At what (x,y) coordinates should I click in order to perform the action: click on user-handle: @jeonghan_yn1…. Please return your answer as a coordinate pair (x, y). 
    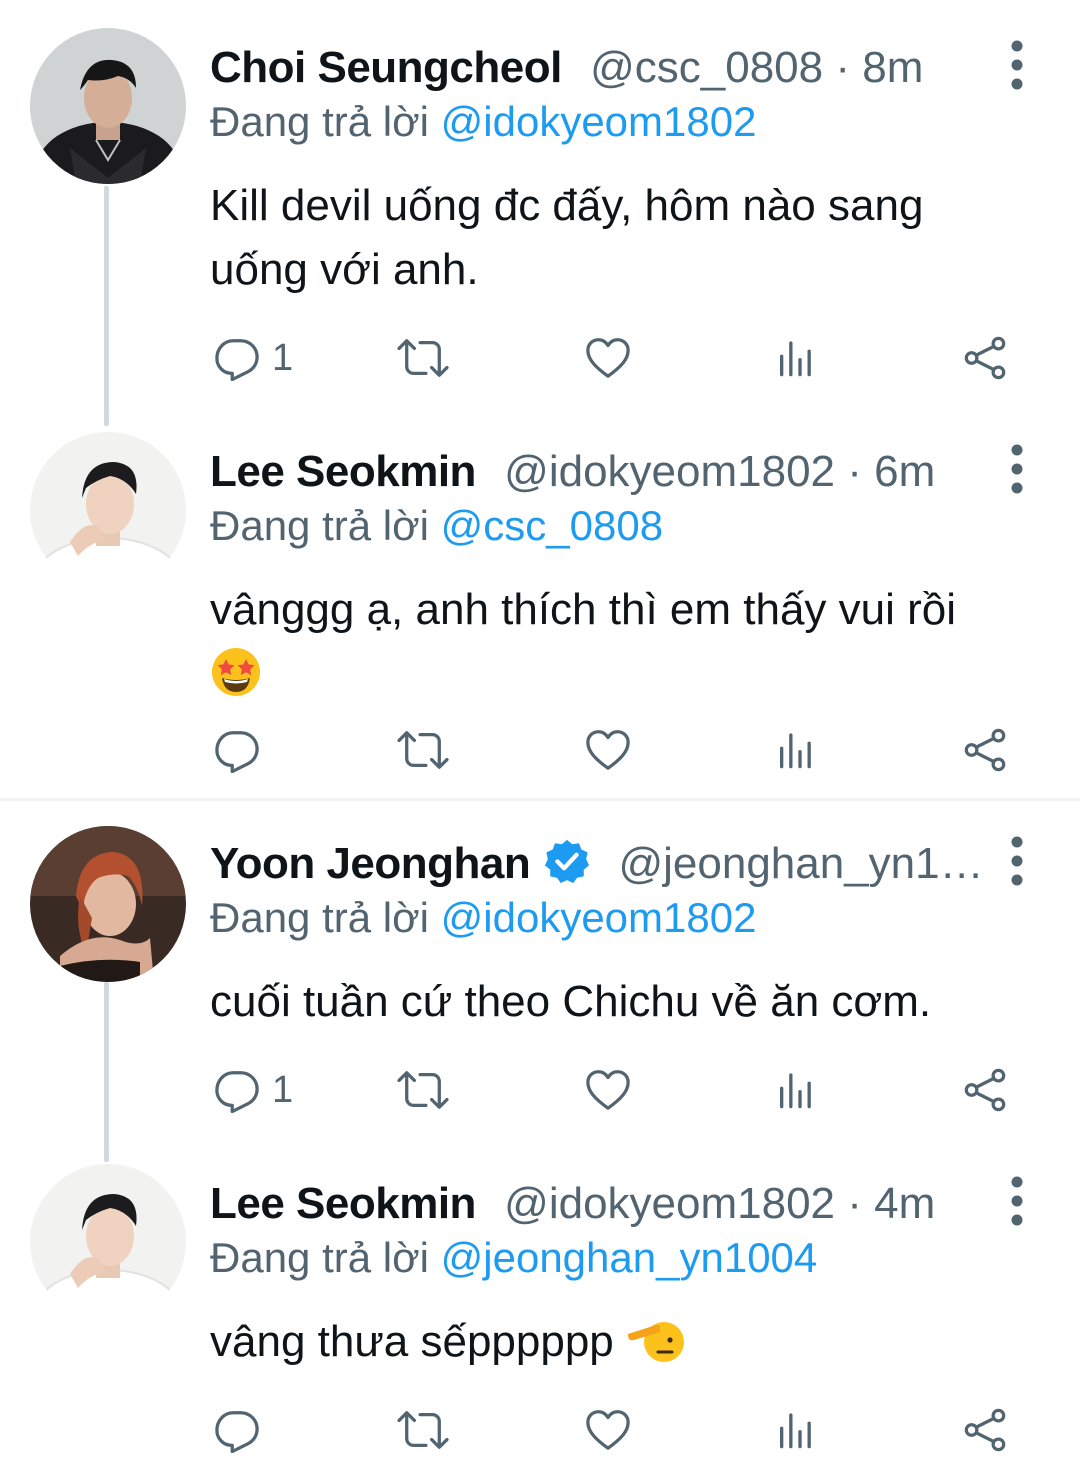
    Looking at the image, I should click on (799, 863).